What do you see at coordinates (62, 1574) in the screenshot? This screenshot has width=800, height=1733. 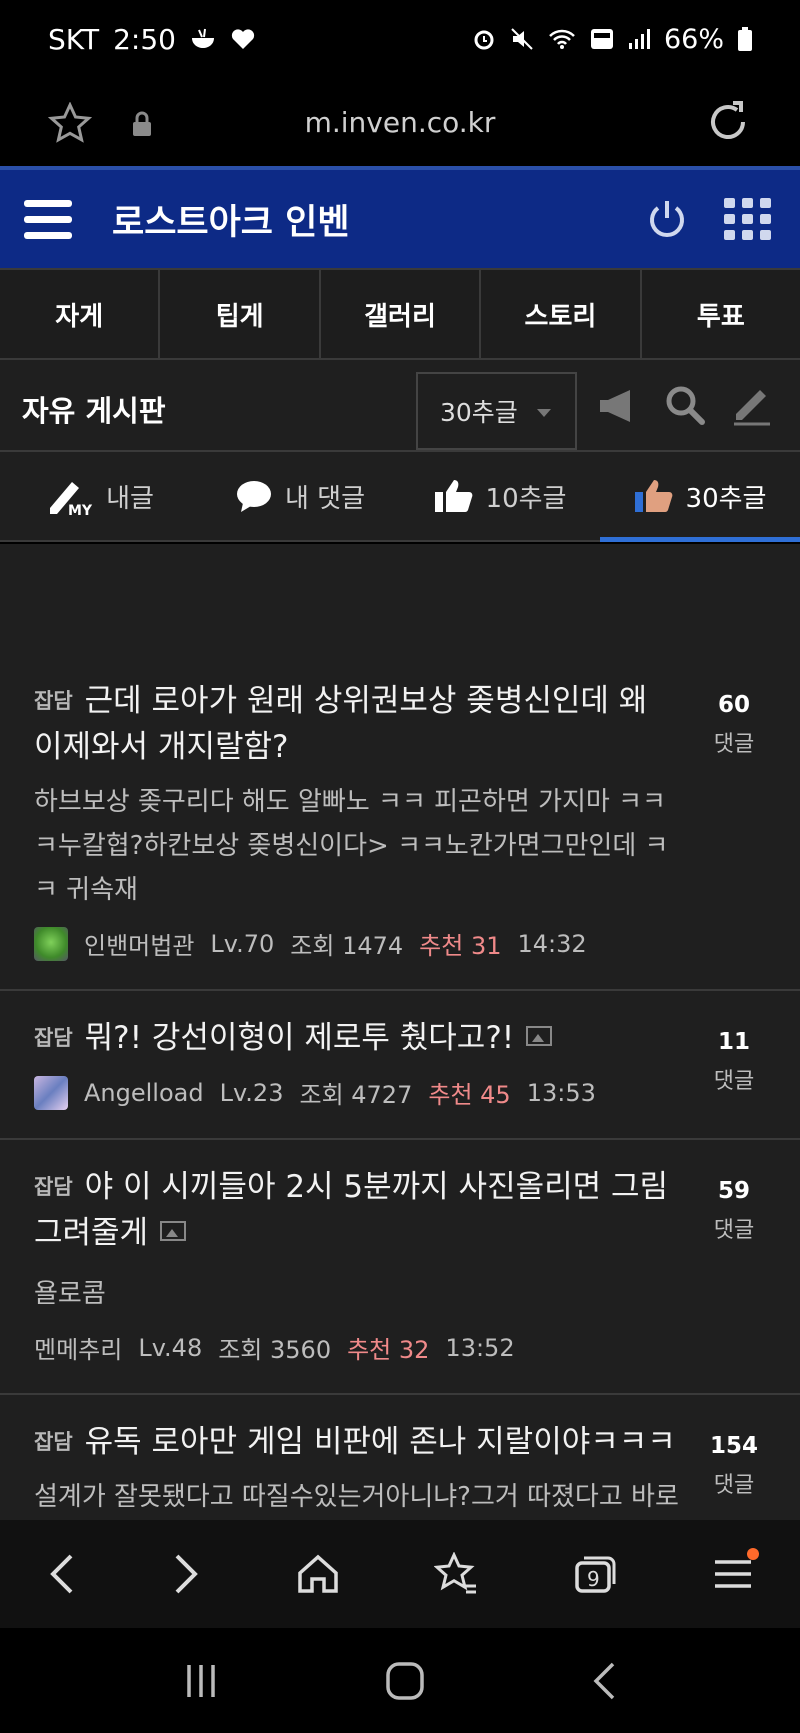 I see `back-chevron-icon` at bounding box center [62, 1574].